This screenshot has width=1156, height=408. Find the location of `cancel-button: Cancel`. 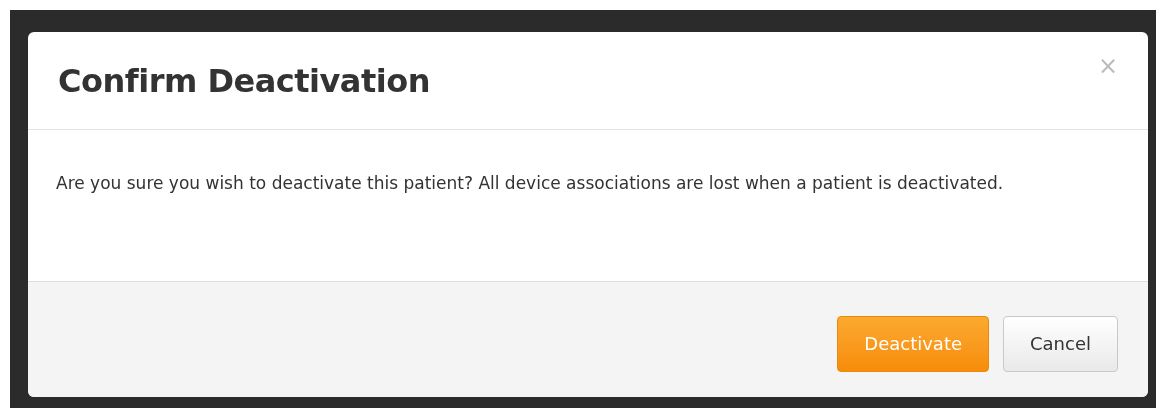

cancel-button: Cancel is located at coordinates (1060, 343).